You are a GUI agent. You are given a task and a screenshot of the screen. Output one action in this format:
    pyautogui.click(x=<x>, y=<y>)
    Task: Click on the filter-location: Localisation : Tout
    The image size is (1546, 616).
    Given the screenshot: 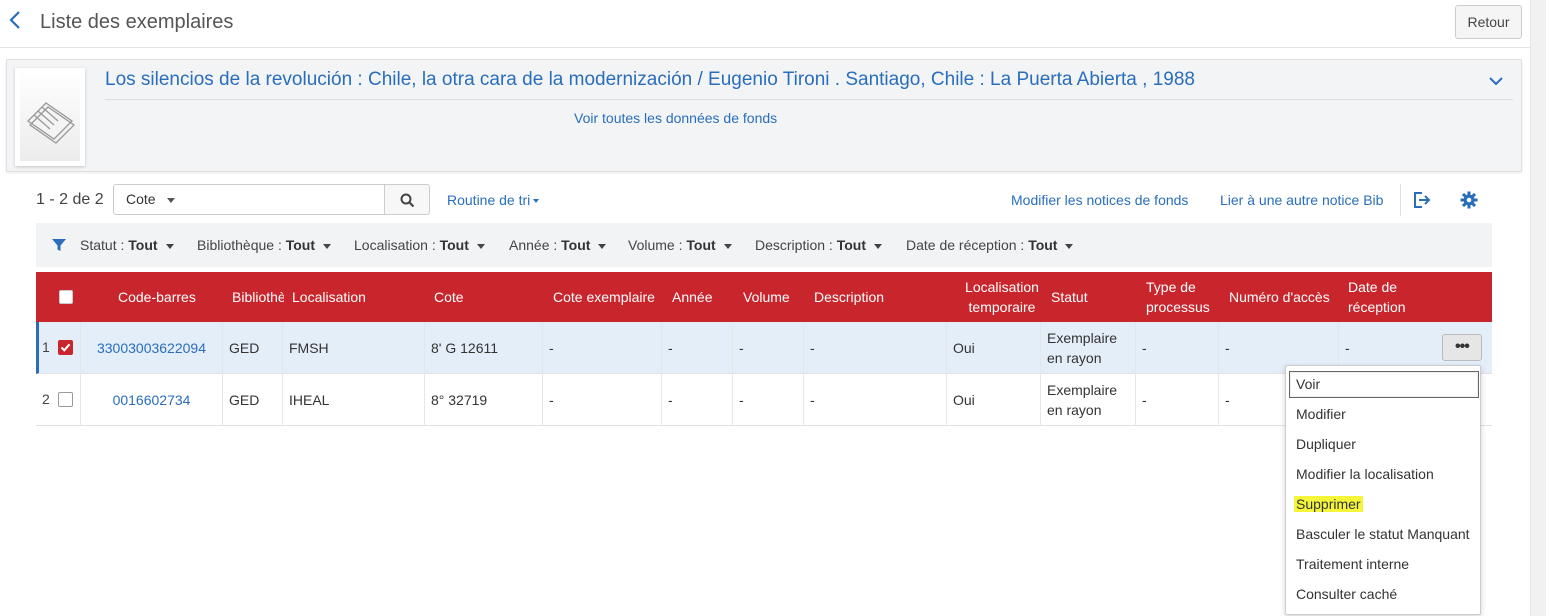 What is the action you would take?
    pyautogui.click(x=419, y=245)
    